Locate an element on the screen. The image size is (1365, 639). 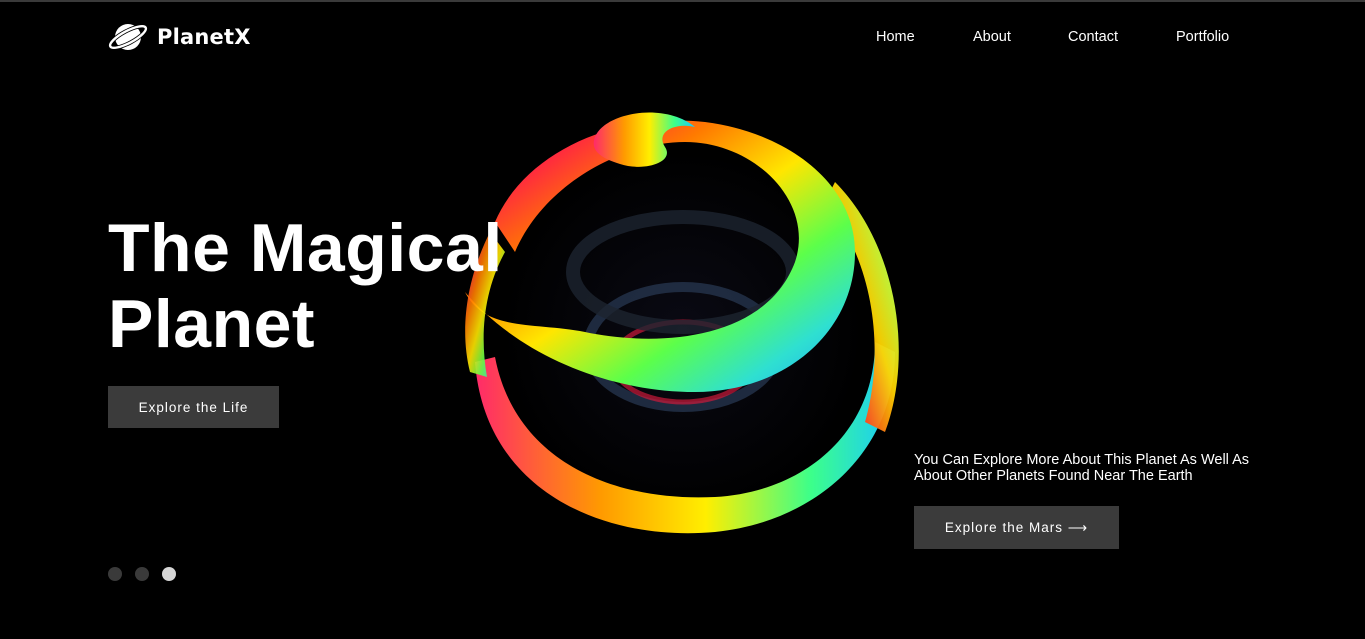
hero-title: The Magical Planet is located at coordinates (305, 286).